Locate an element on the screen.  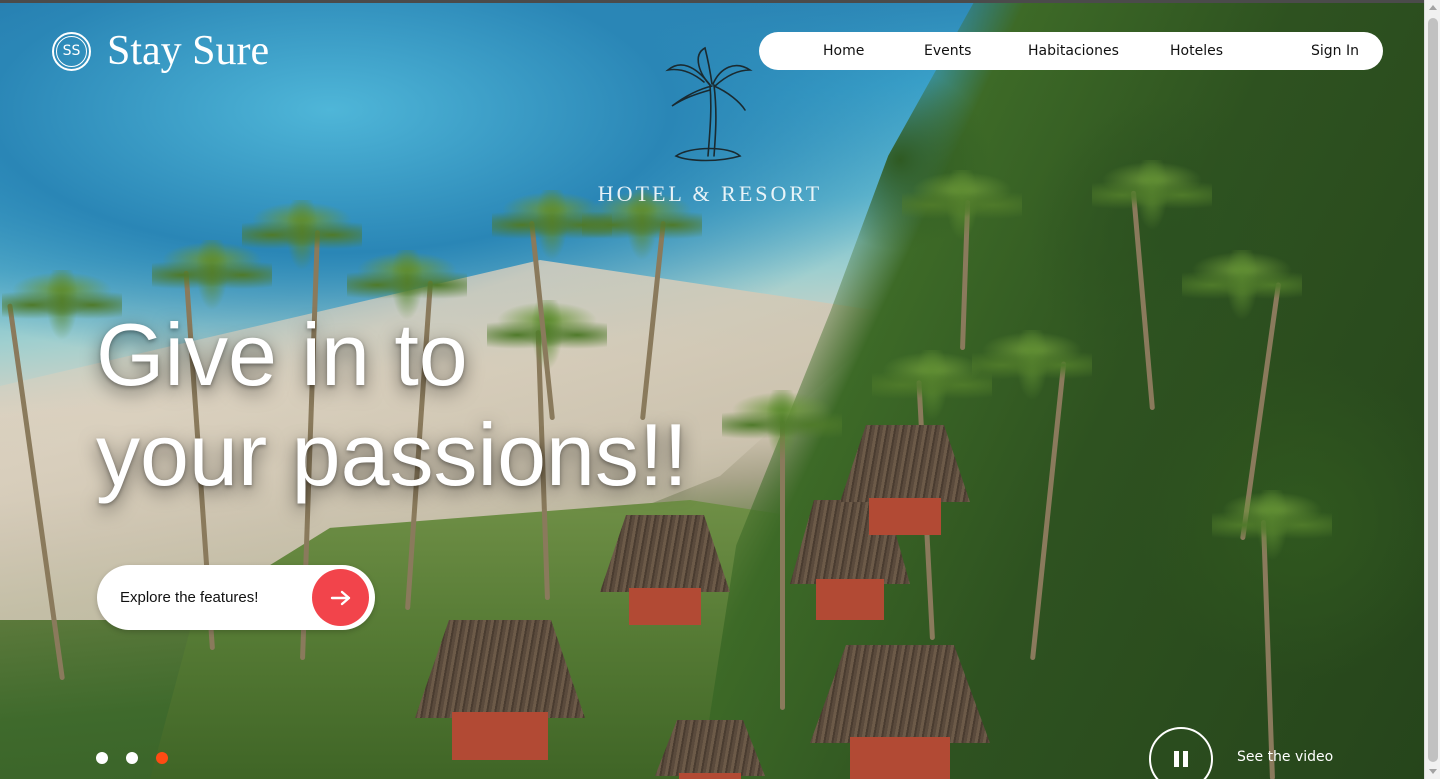
brand-name: Stay Sure is located at coordinates (188, 51).